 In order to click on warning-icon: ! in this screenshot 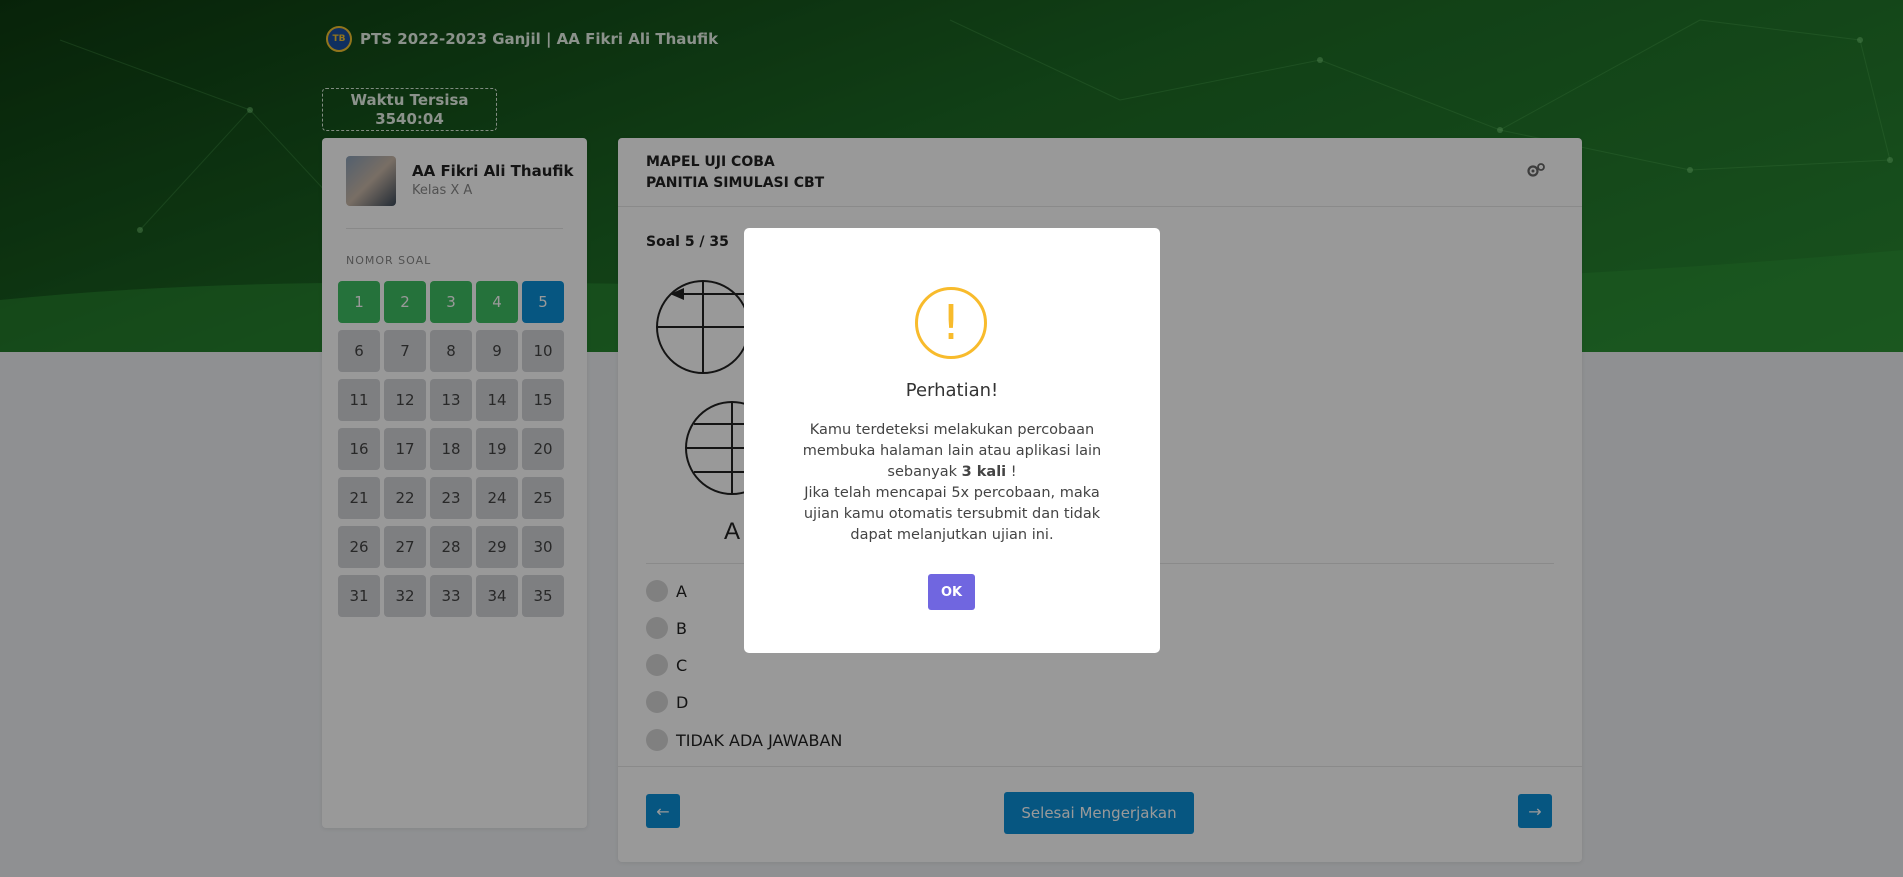, I will do `click(951, 323)`.